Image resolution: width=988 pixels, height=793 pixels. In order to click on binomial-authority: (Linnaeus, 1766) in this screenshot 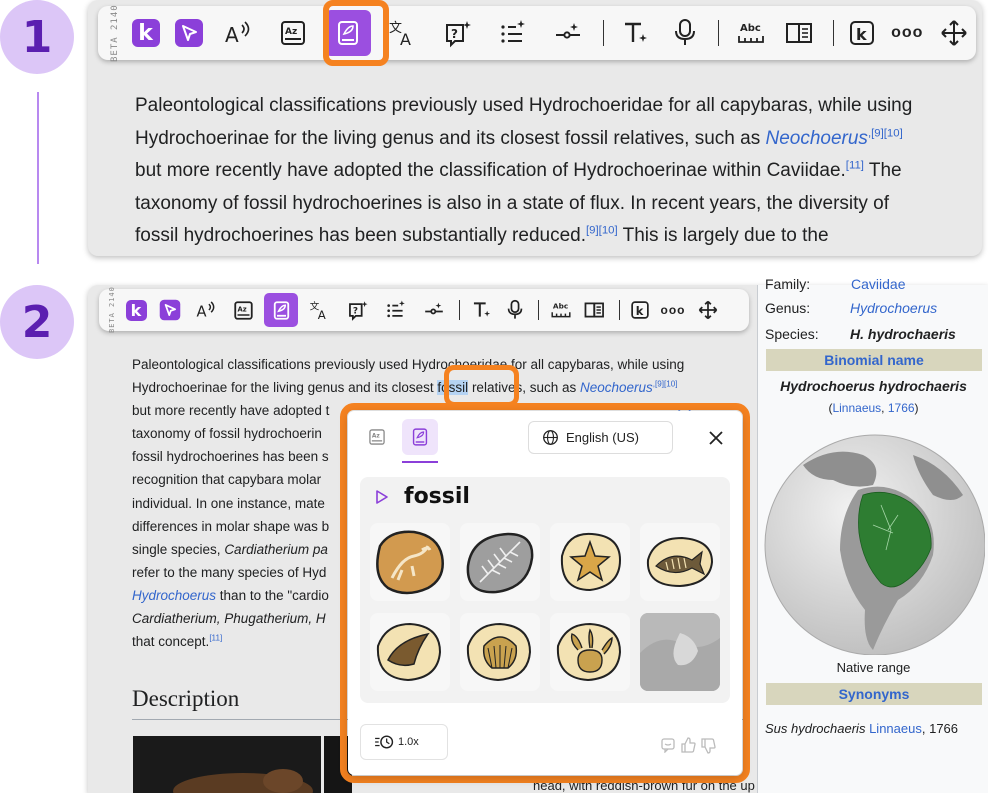, I will do `click(873, 408)`.